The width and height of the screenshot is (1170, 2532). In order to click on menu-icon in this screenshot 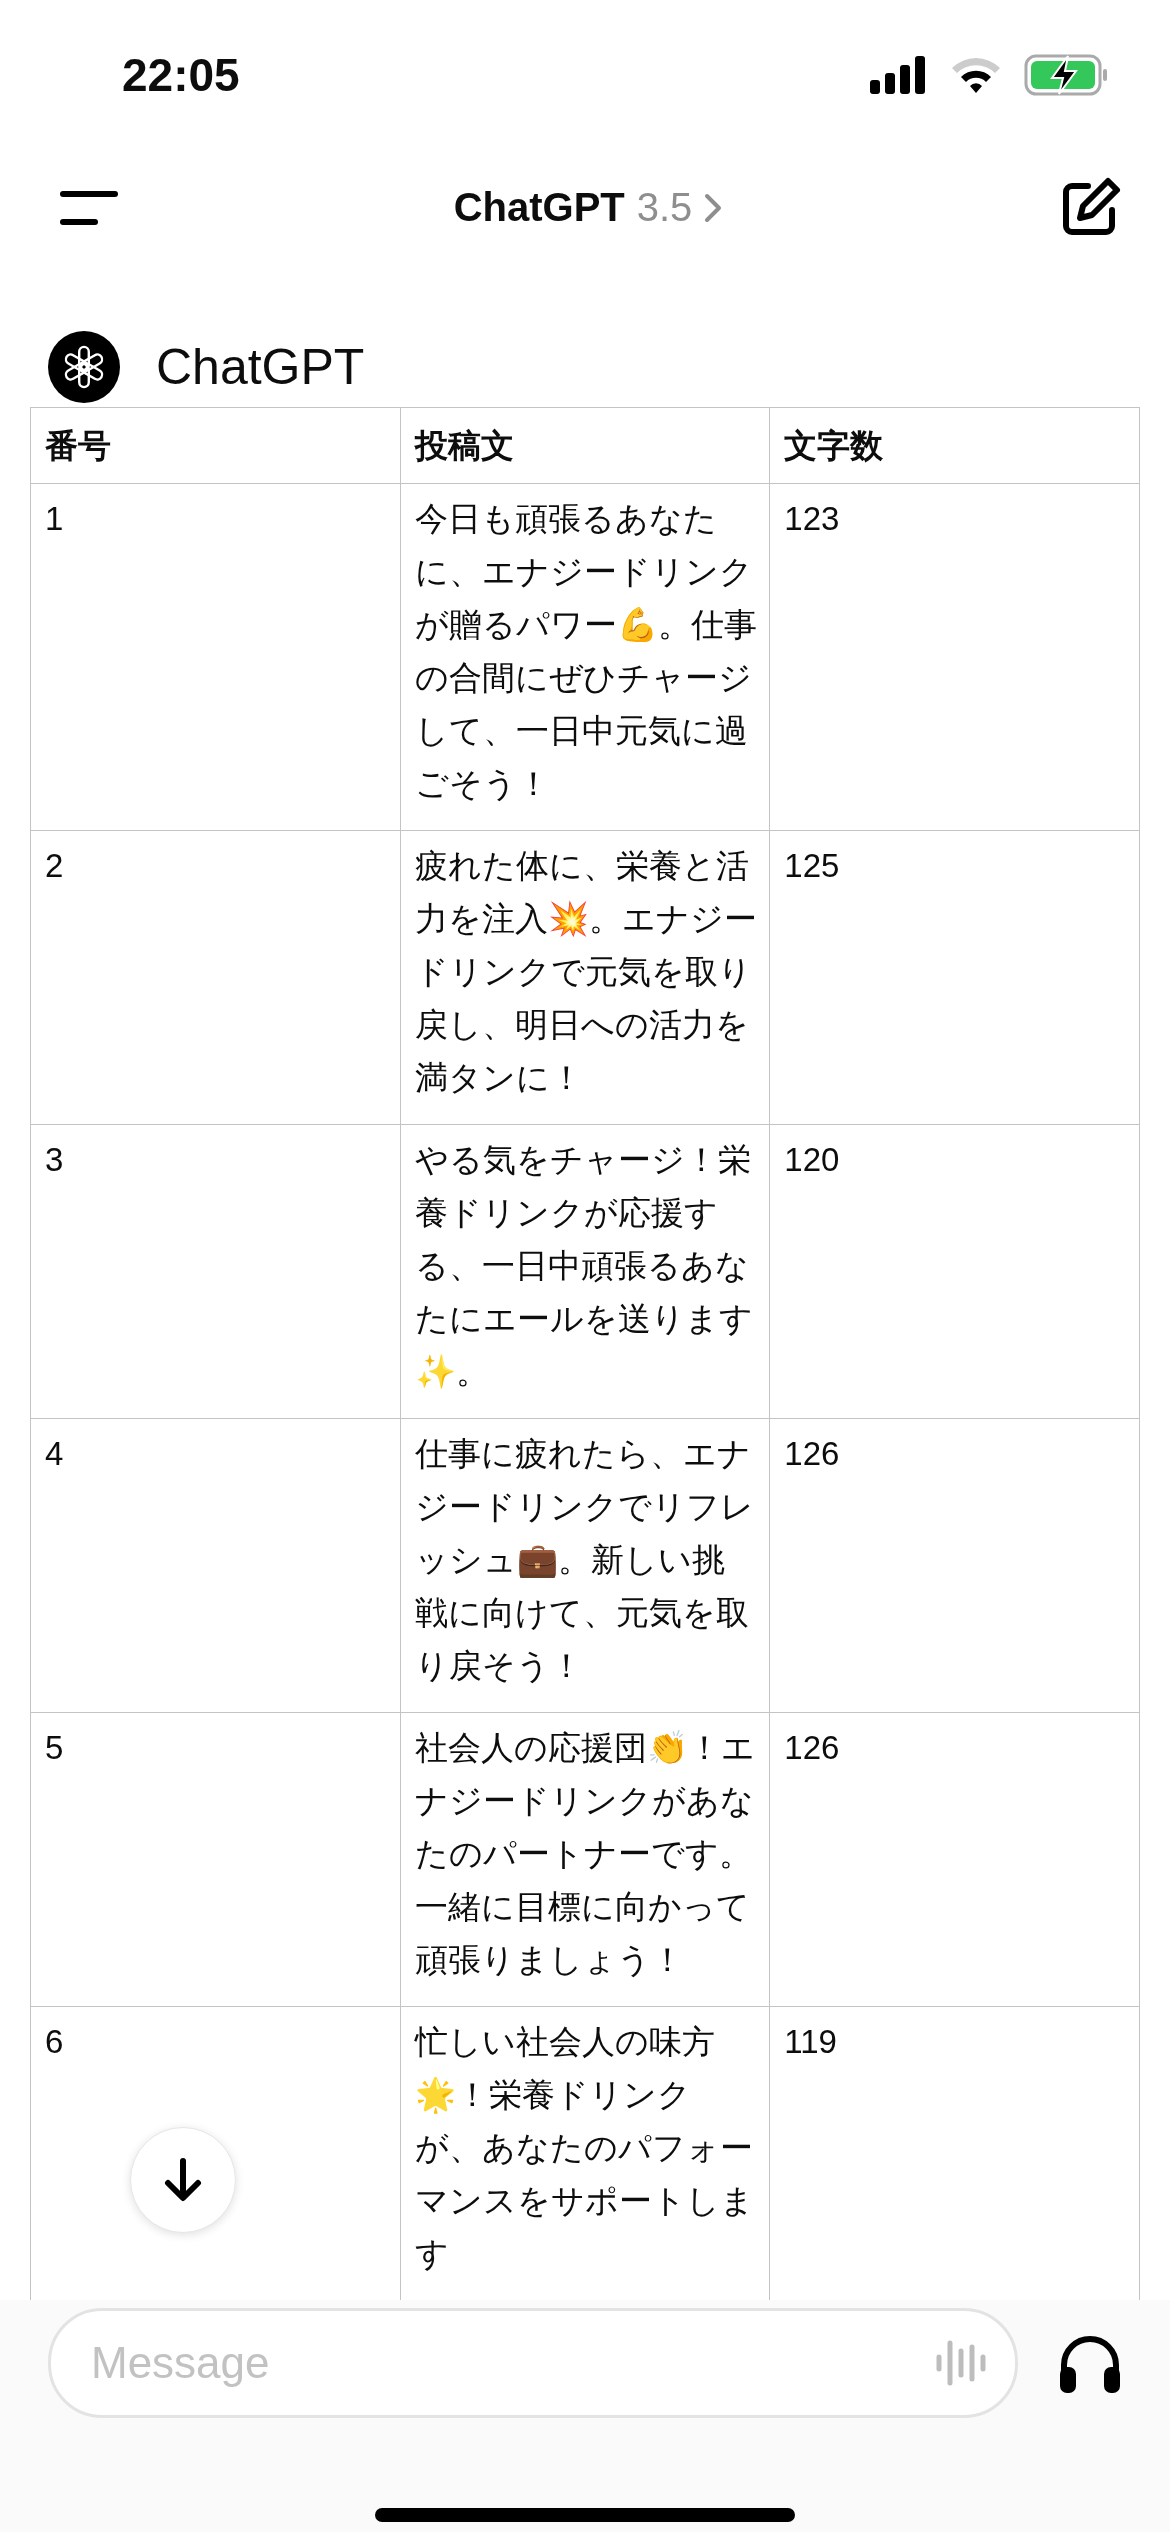, I will do `click(89, 207)`.